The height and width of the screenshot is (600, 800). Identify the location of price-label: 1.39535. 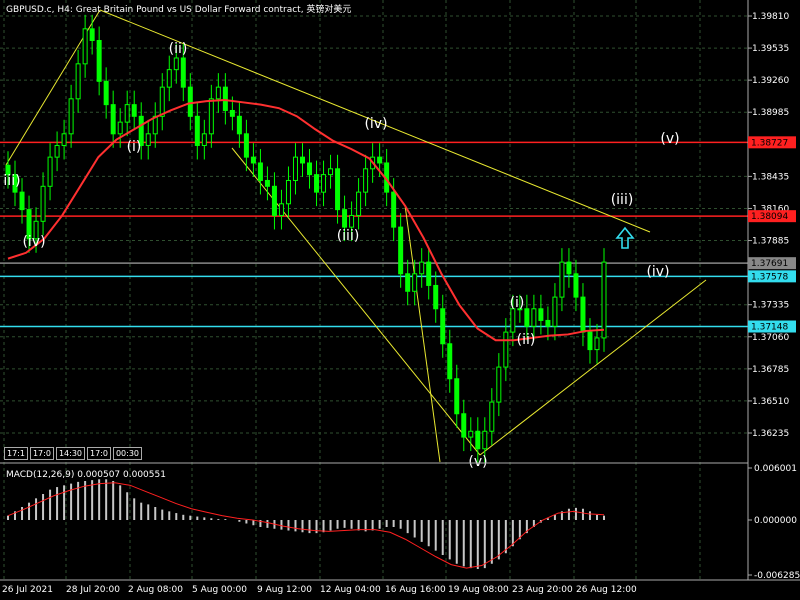
(770, 49).